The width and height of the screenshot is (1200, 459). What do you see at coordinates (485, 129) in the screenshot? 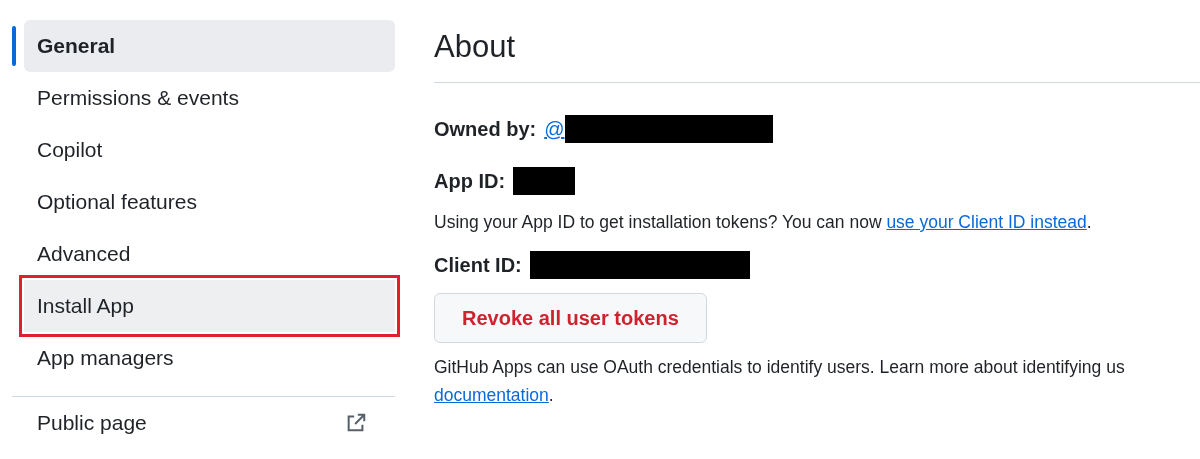
I see `field-label: Owned by:` at bounding box center [485, 129].